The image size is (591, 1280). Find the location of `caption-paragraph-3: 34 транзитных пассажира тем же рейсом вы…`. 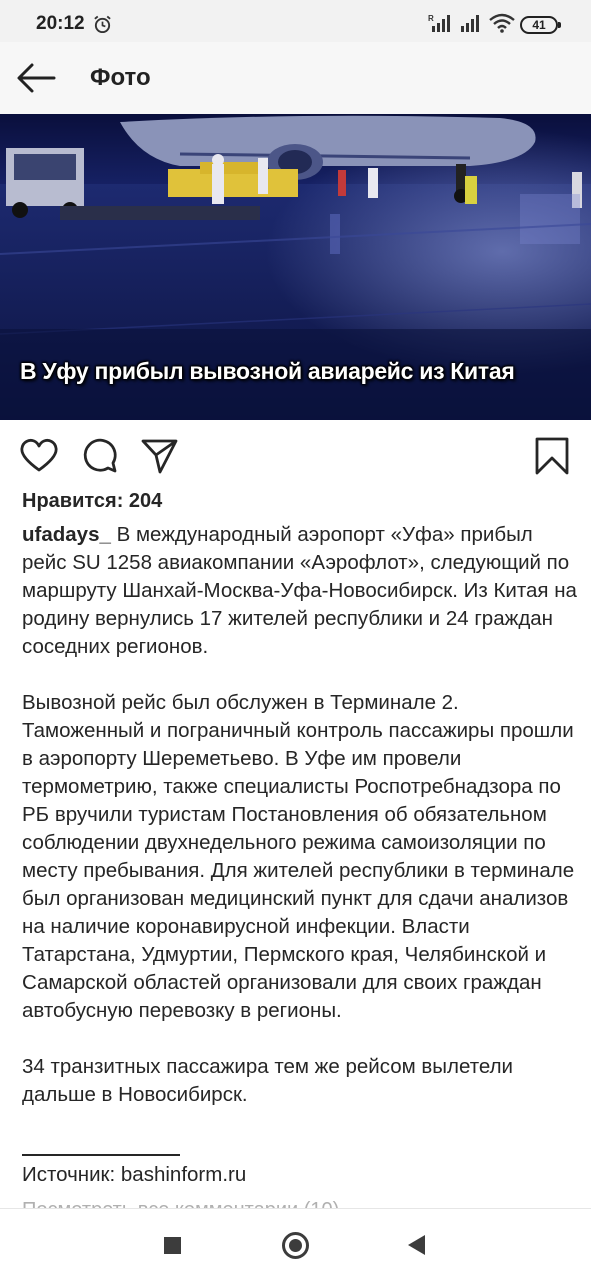

caption-paragraph-3: 34 транзитных пассажира тем же рейсом вы… is located at coordinates (267, 1080).